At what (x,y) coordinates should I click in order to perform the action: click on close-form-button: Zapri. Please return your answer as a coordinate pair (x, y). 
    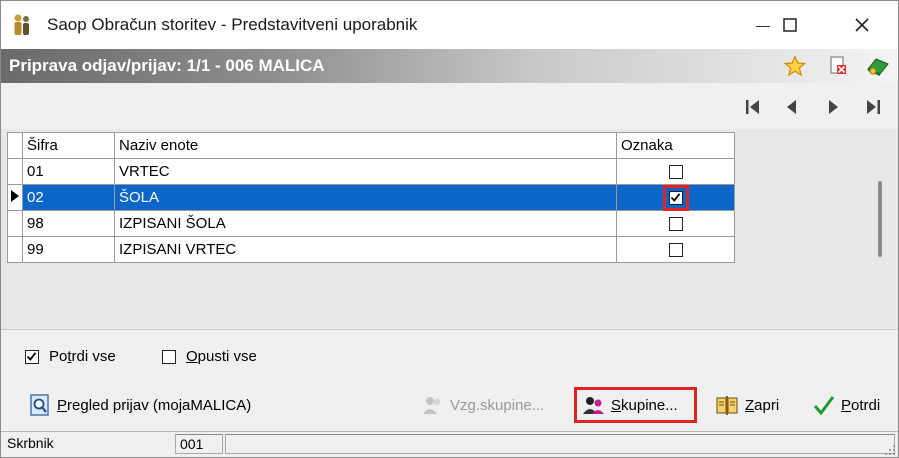
    Looking at the image, I should click on (747, 405).